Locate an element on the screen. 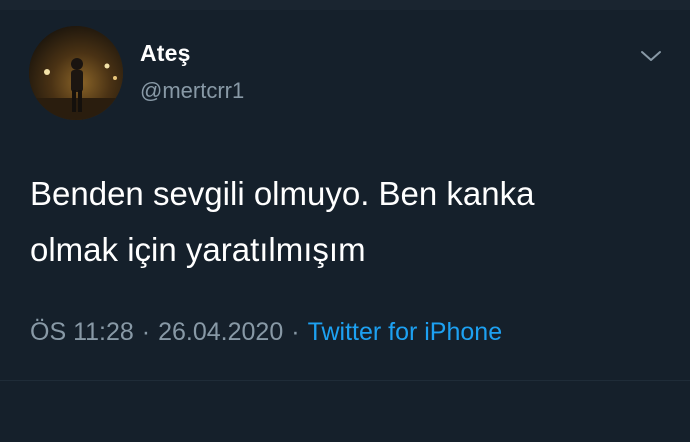 The width and height of the screenshot is (690, 442). avatar is located at coordinates (76, 73).